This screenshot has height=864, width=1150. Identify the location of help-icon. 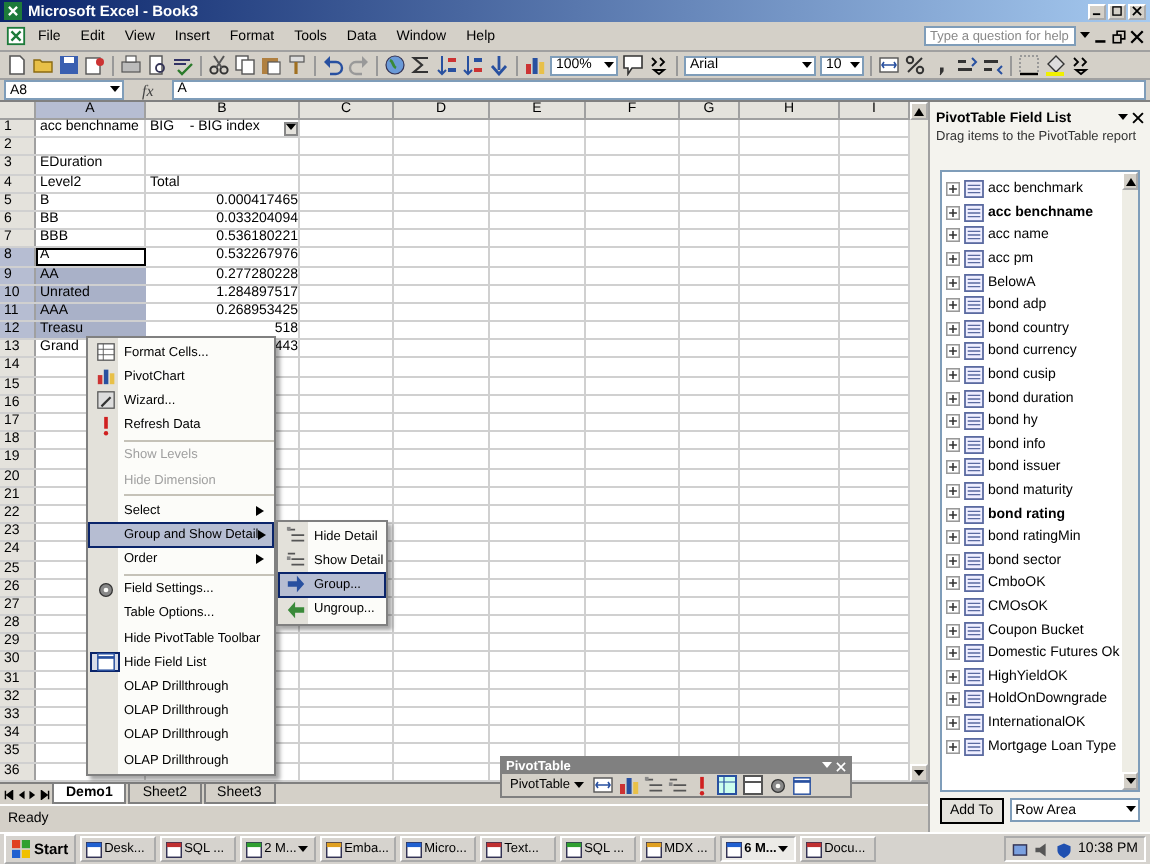
(633, 65).